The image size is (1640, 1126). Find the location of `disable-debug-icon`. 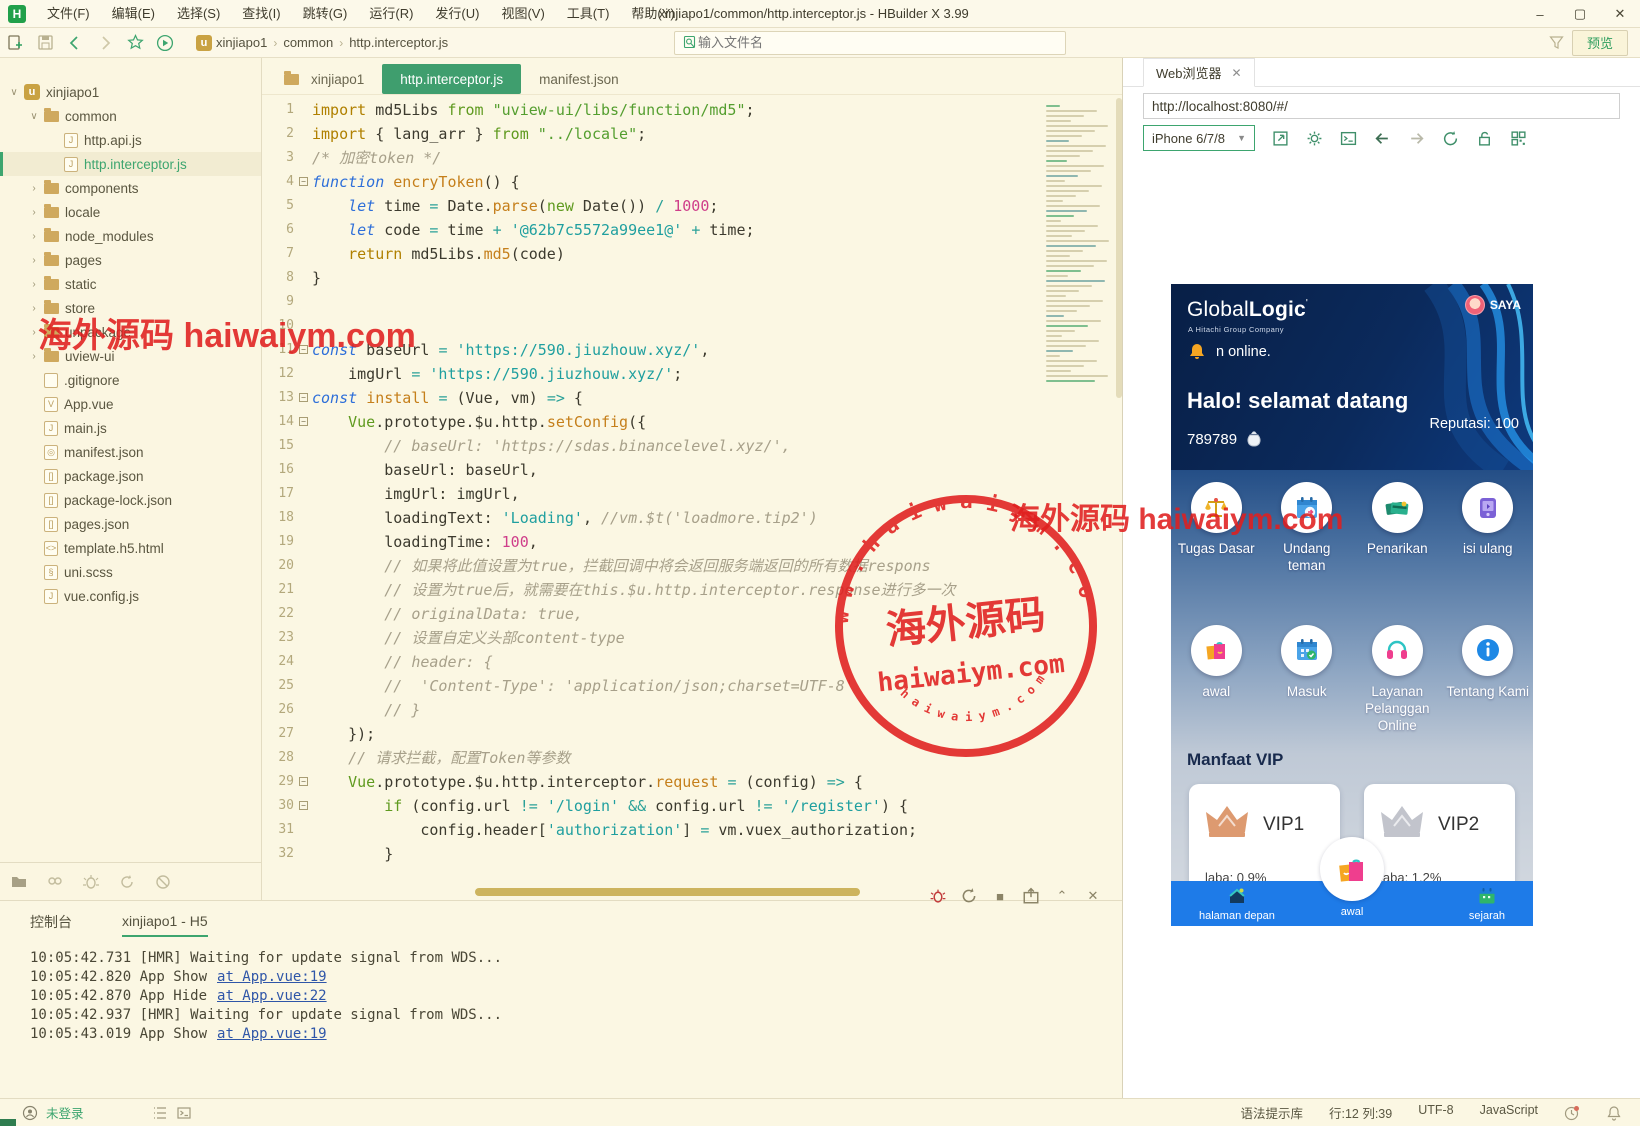

disable-debug-icon is located at coordinates (163, 882).